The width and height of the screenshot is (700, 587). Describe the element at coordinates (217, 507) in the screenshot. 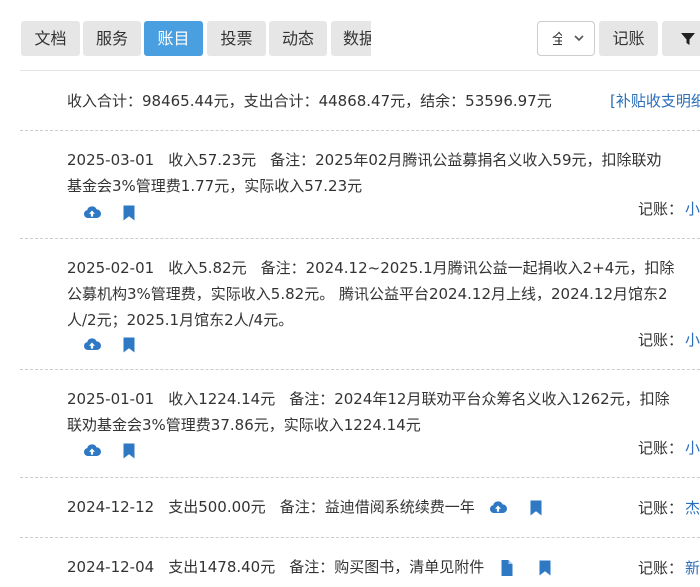

I see `entry-amount: 支出500.00元` at that location.